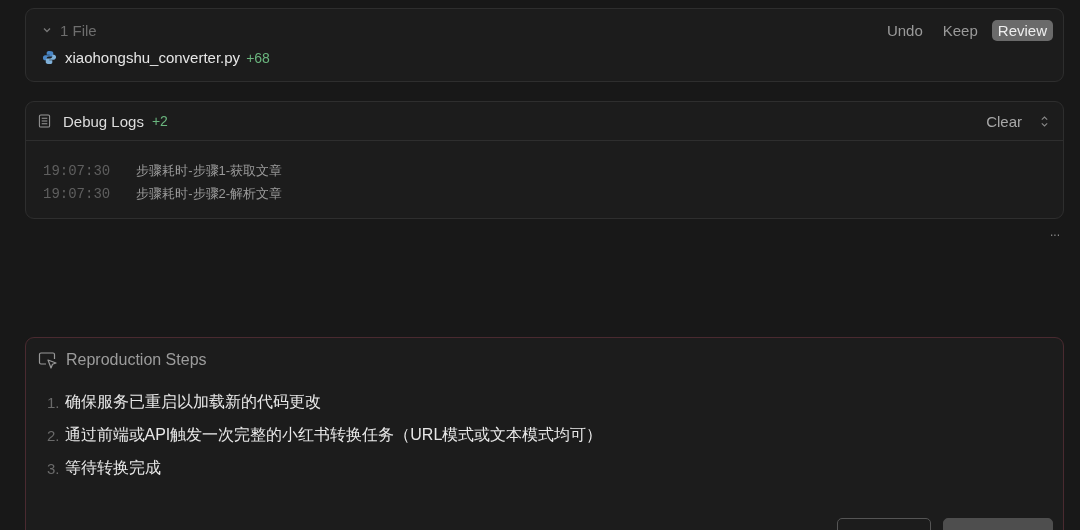  What do you see at coordinates (904, 30) in the screenshot?
I see `action-button: Undo` at bounding box center [904, 30].